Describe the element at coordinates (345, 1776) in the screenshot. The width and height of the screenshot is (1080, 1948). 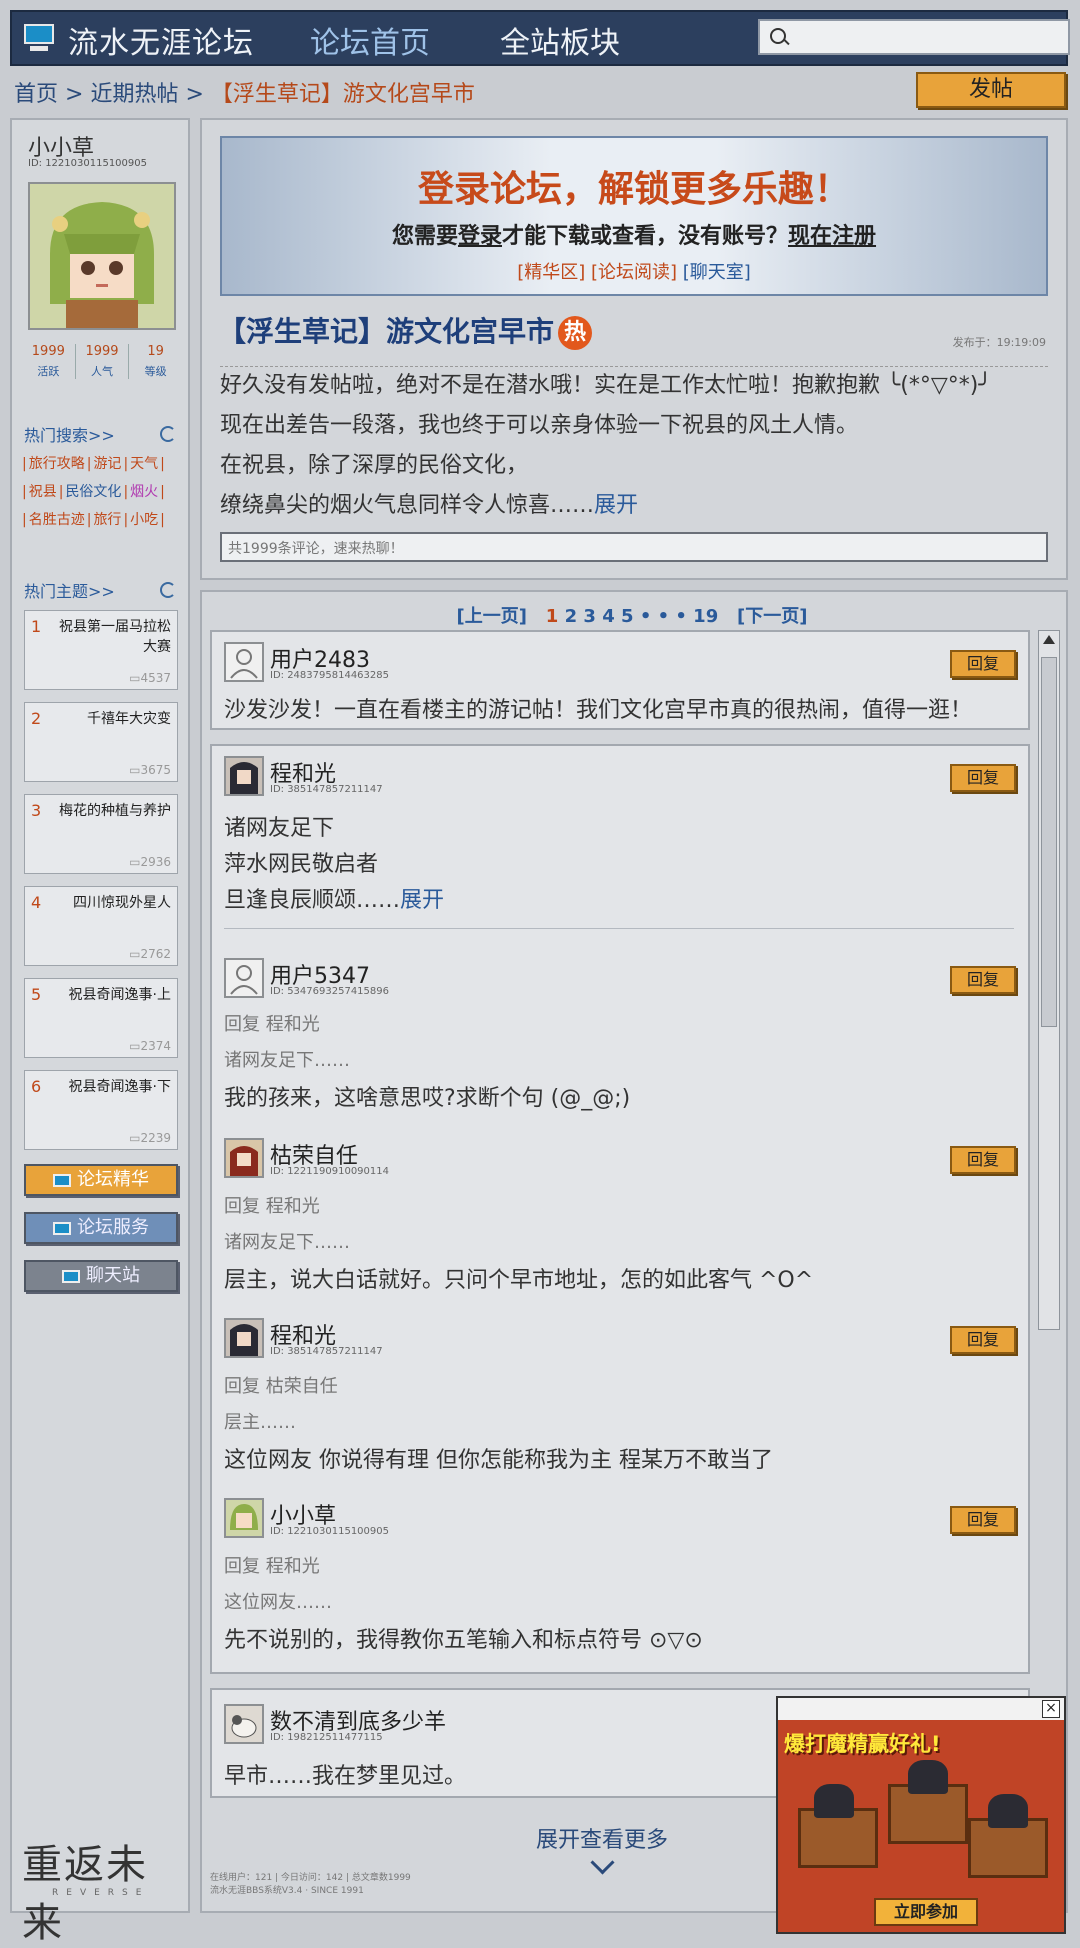
I see `comment-text: 早市……我在梦里见过。` at that location.